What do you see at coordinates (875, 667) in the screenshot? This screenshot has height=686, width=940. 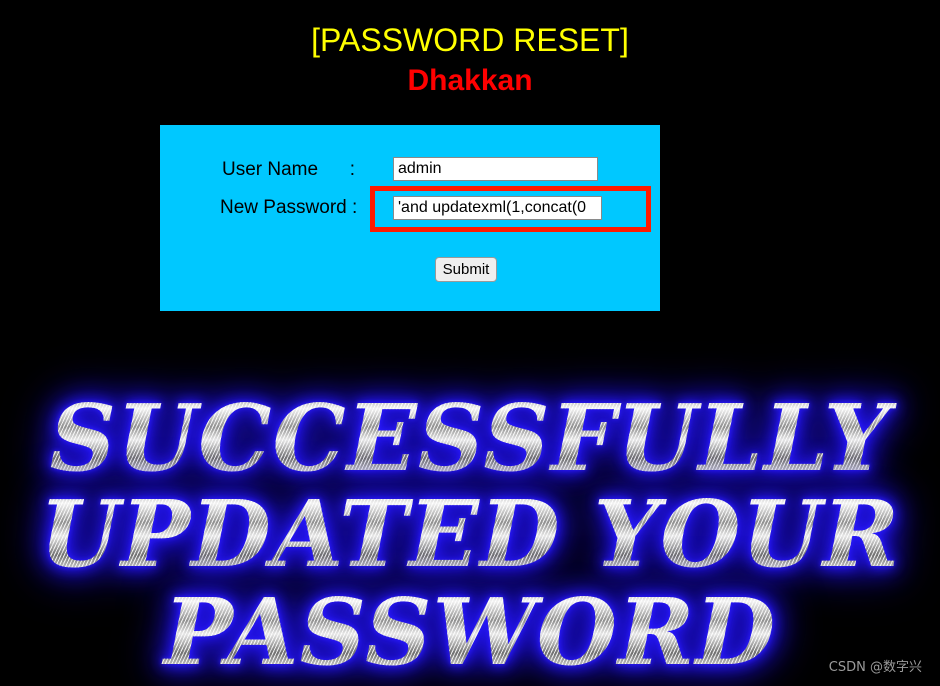 I see `watermark: CSDN @数字兴` at bounding box center [875, 667].